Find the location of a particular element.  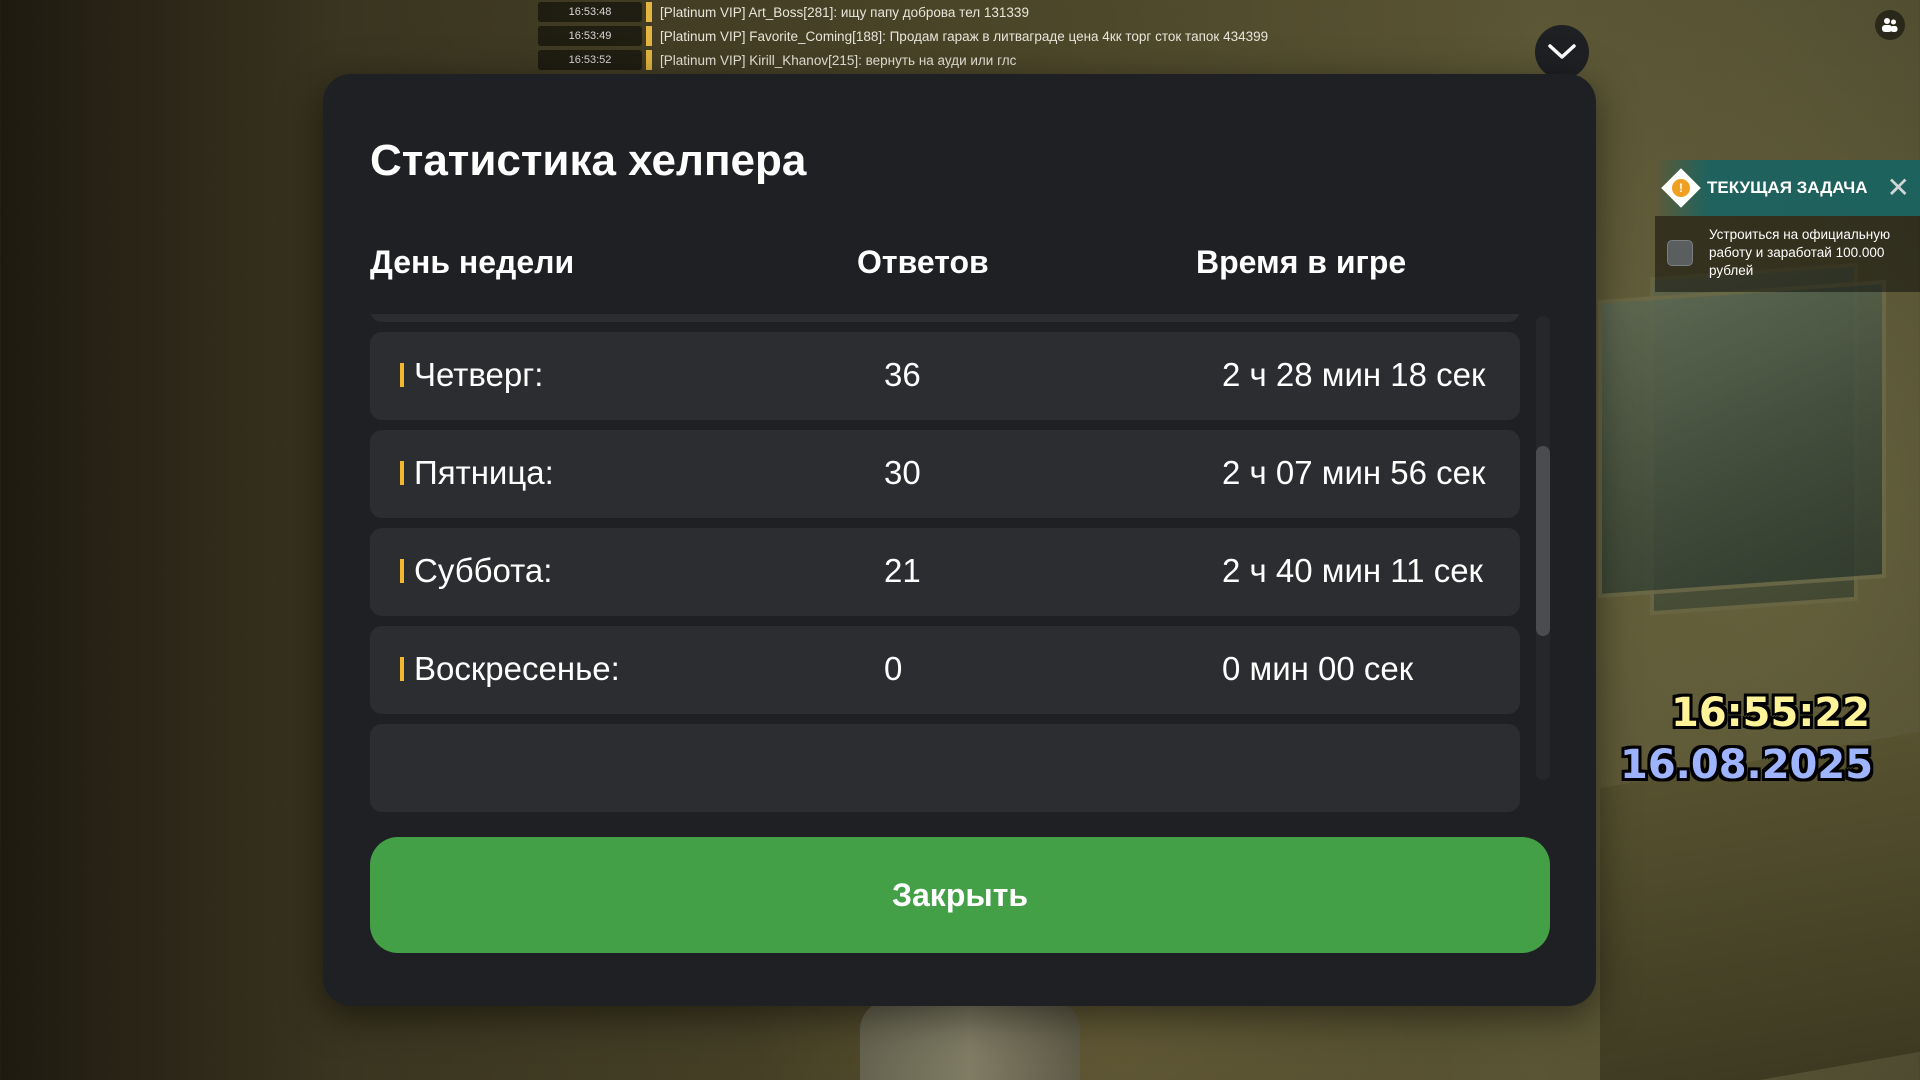

alert-icon: ! is located at coordinates (1681, 188).